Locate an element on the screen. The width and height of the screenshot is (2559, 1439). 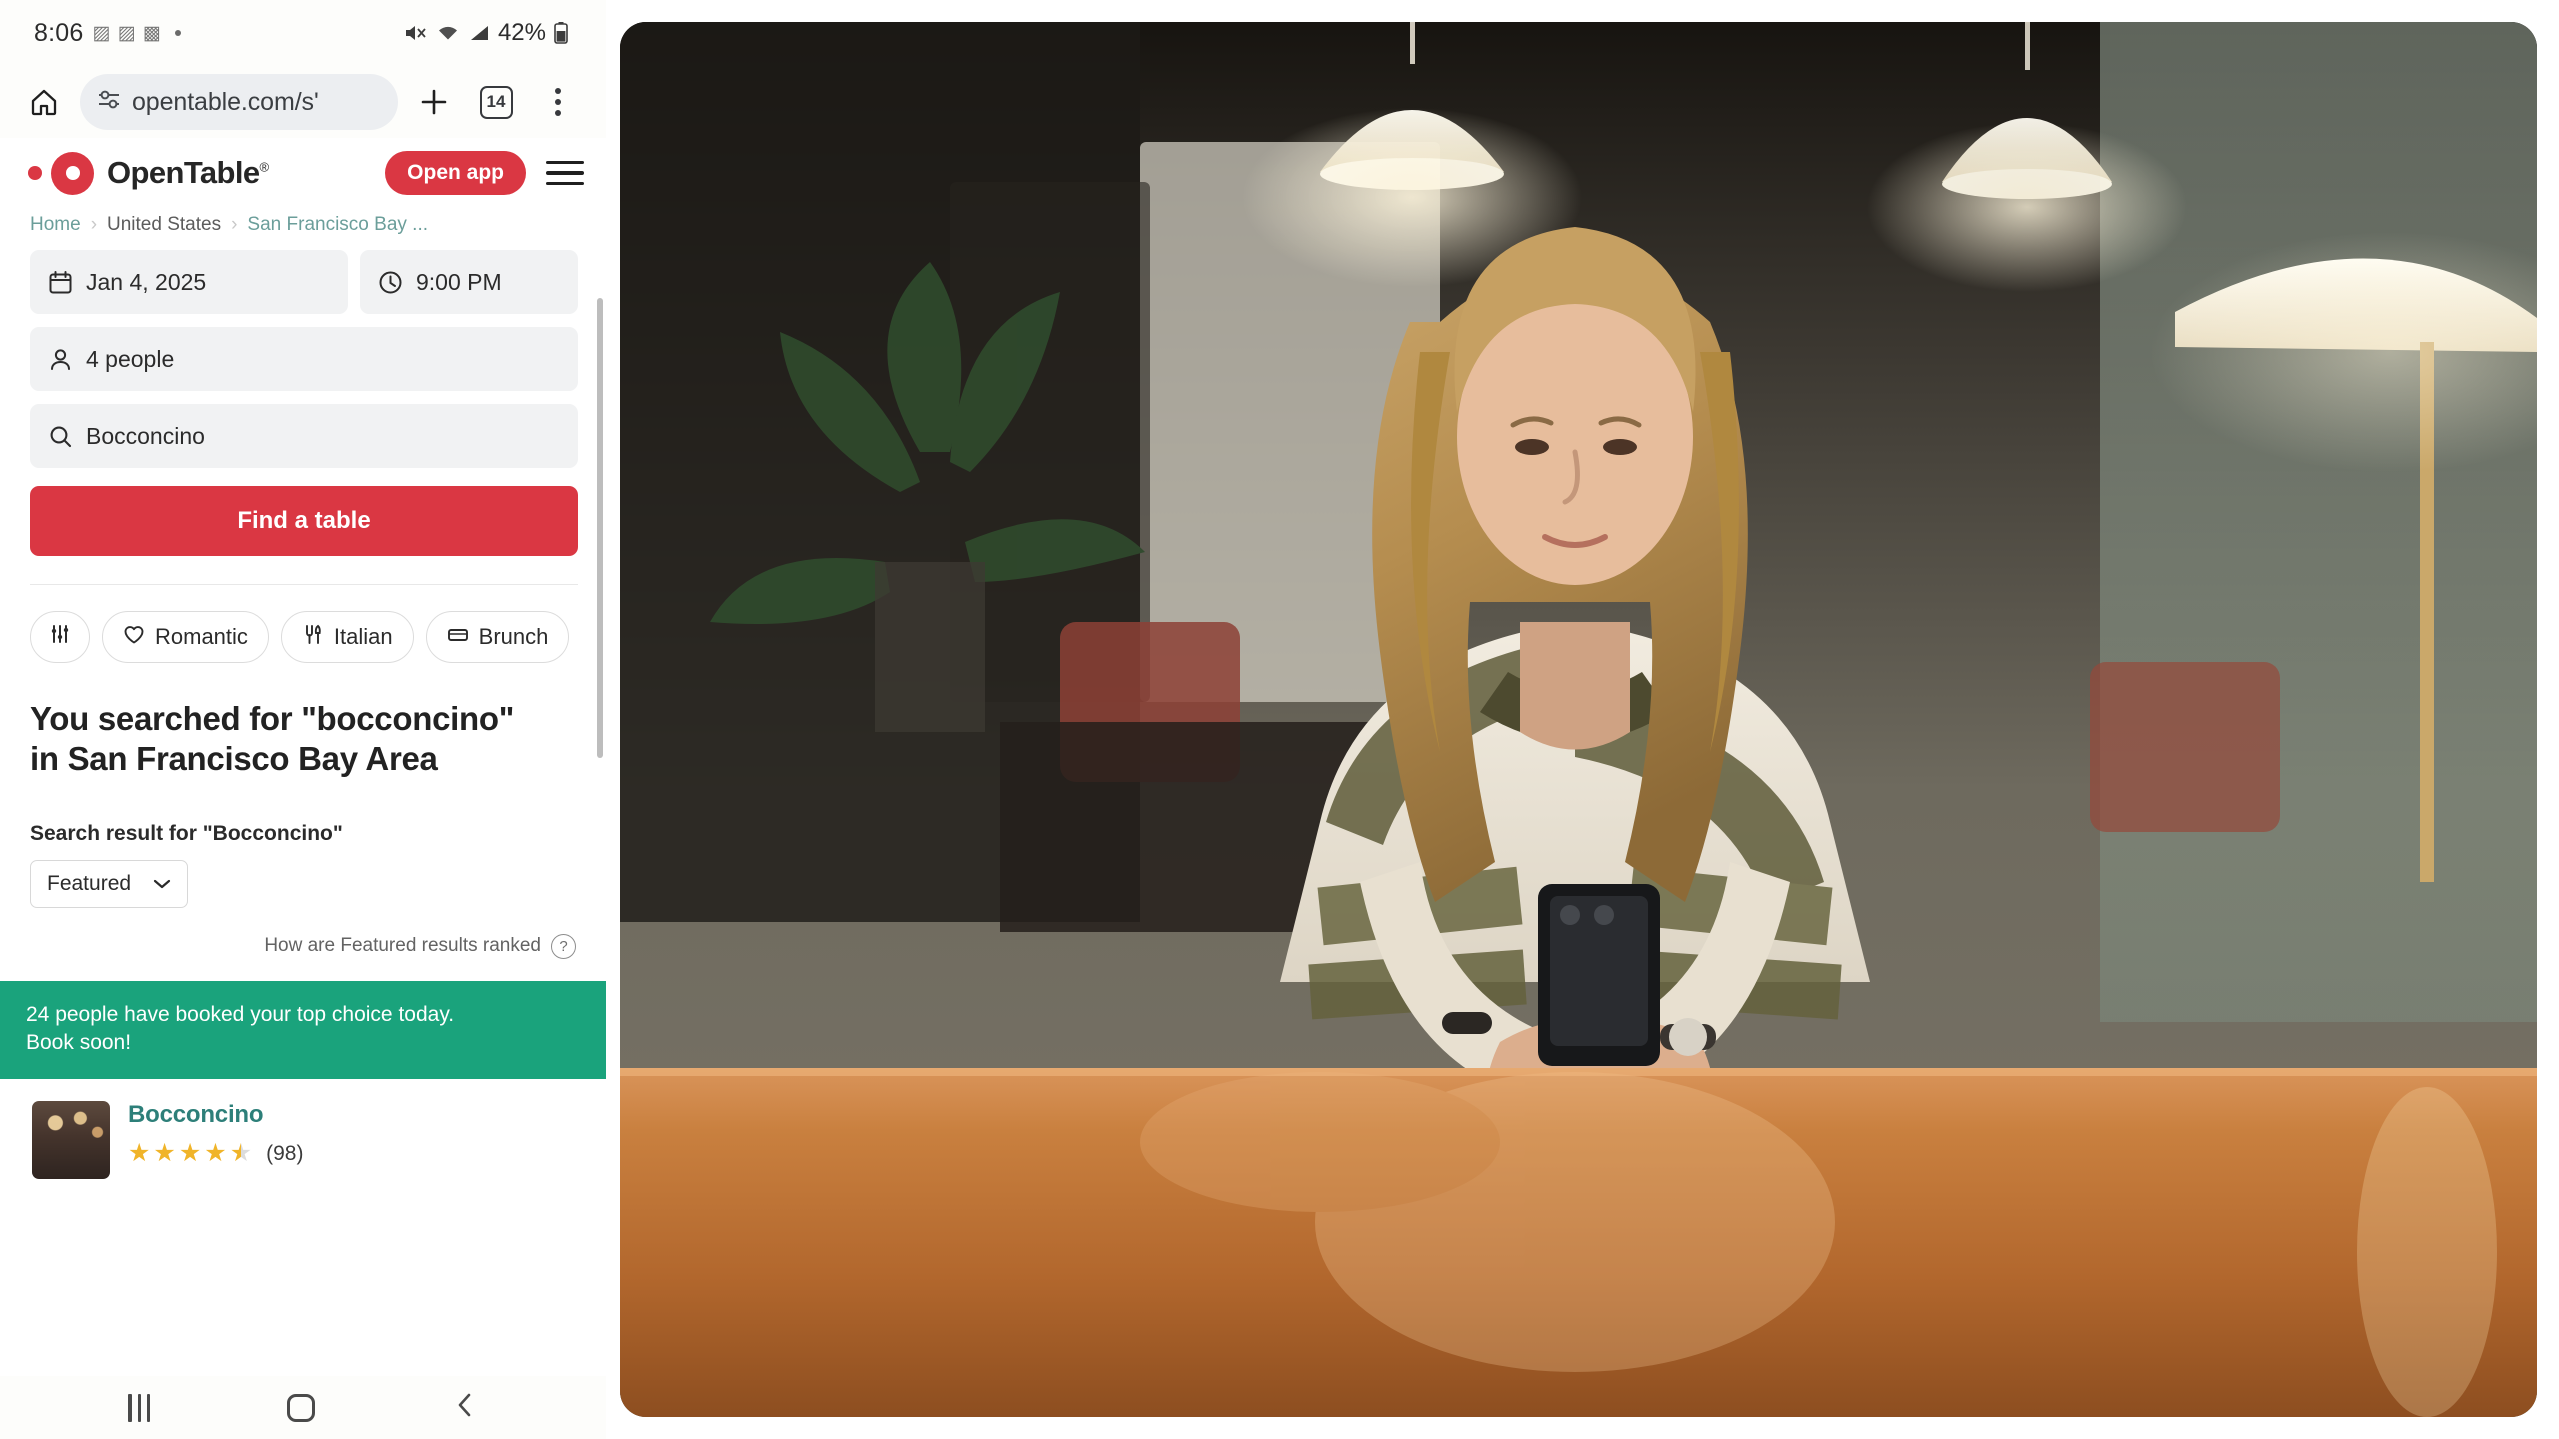
address-bar-url: opentable.com/s' is located at coordinates (225, 101).